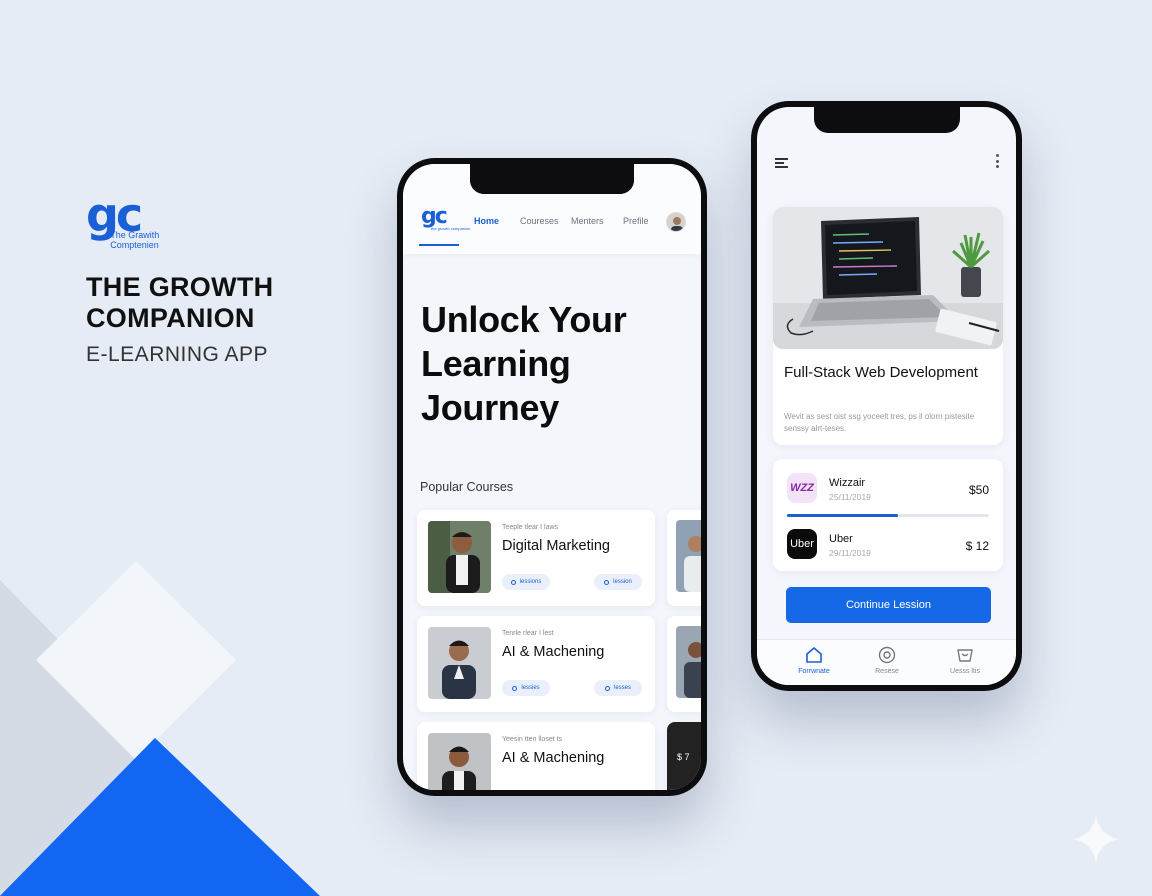 The width and height of the screenshot is (1152, 896). I want to click on chip-label: lesses, so click(622, 688).